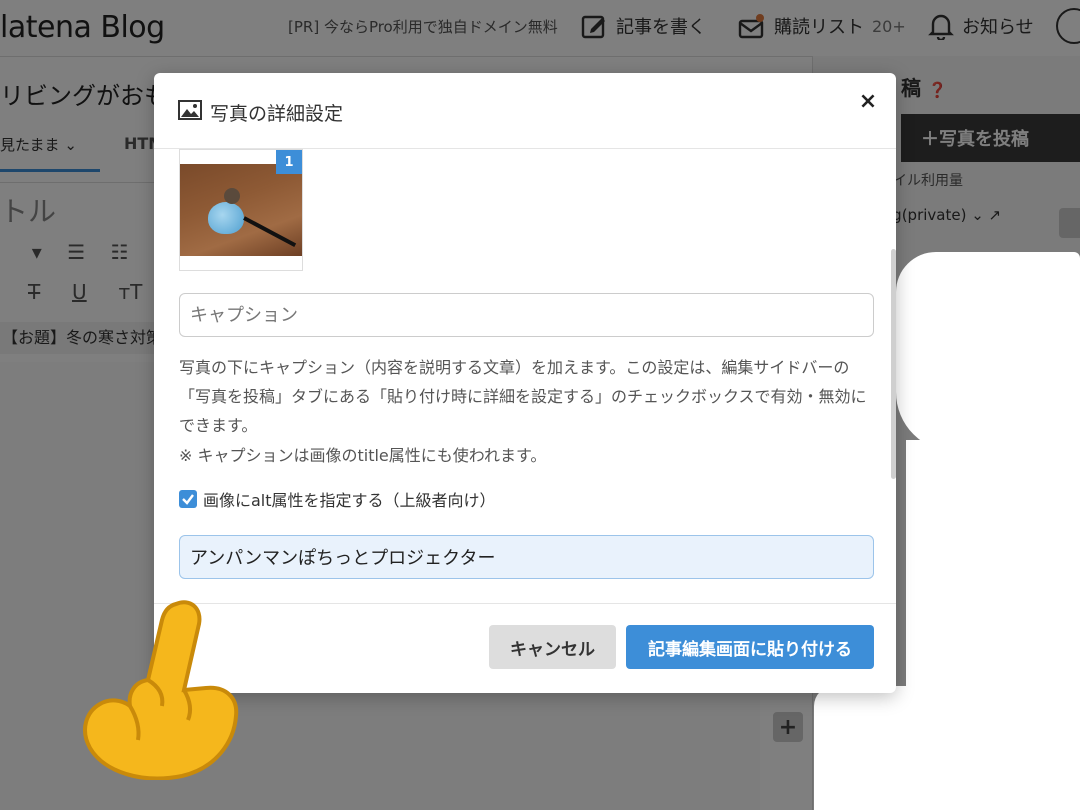 The width and height of the screenshot is (1080, 810). I want to click on dialog-header: 写真の詳細設定 ×, so click(525, 111).